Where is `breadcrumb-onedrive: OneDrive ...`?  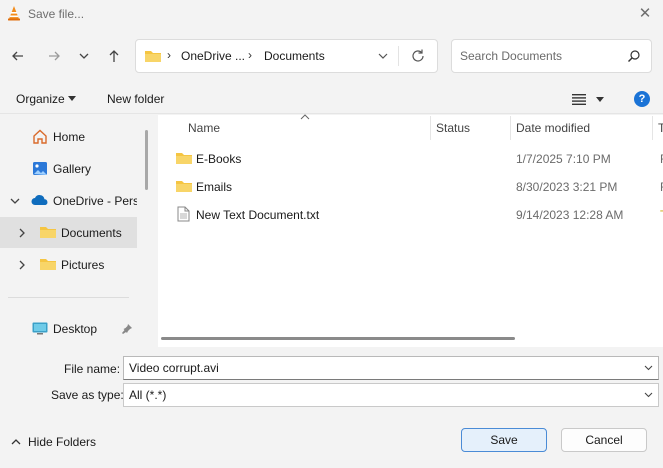
breadcrumb-onedrive: OneDrive ... is located at coordinates (213, 56).